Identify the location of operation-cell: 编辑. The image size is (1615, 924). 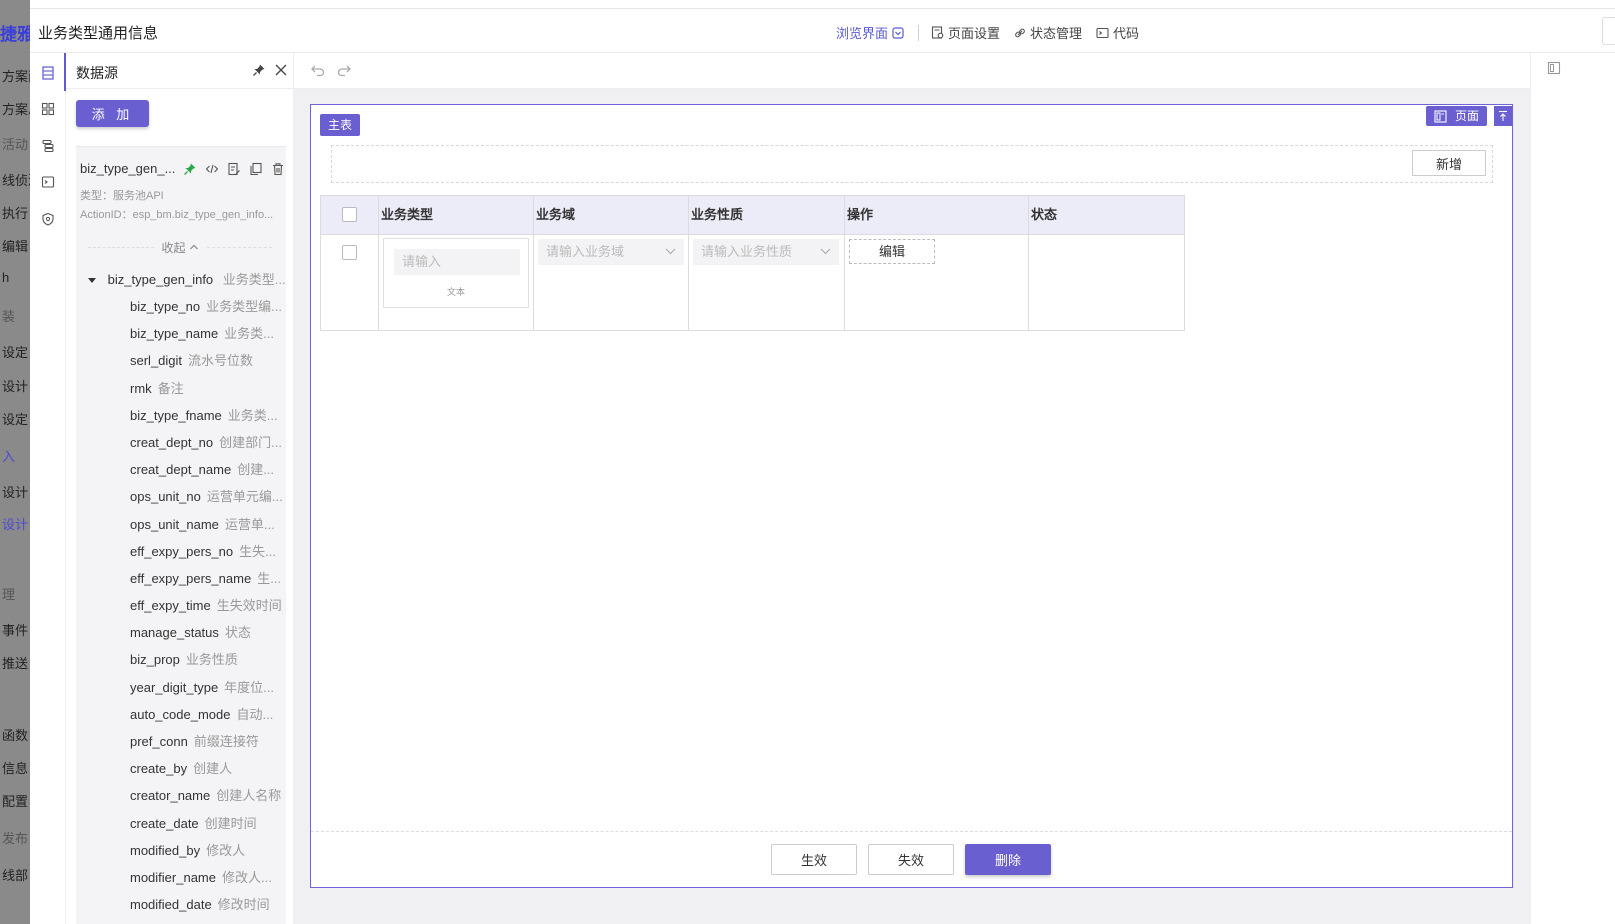
(936, 282).